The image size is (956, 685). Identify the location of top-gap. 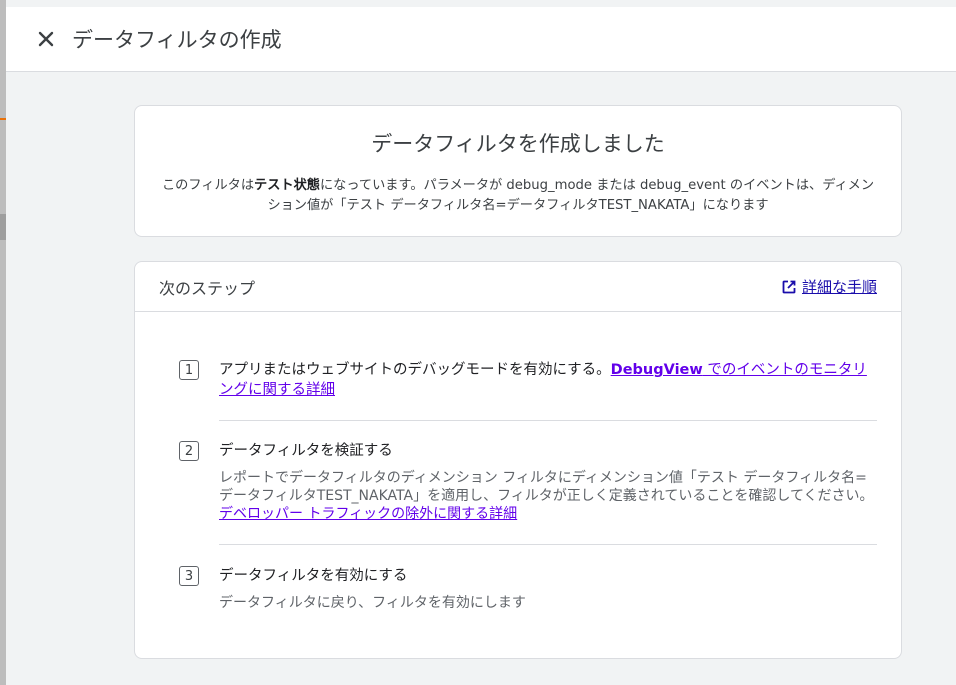
(481, 3).